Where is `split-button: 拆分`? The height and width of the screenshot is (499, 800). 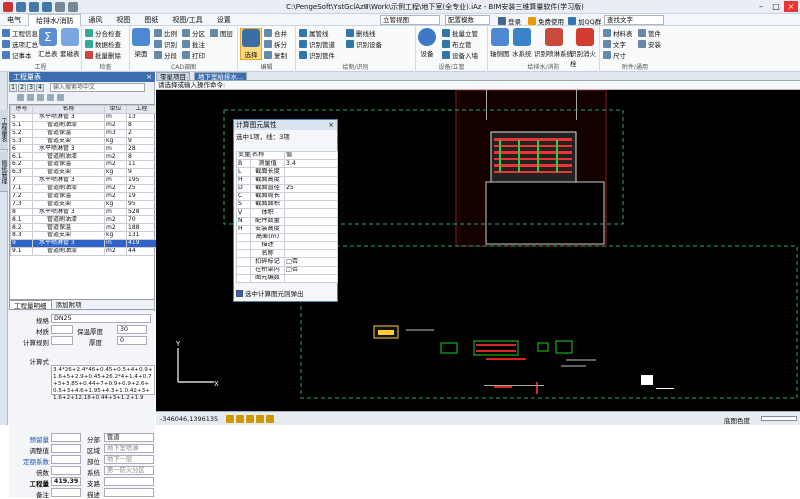
split-button: 拆分 is located at coordinates (275, 44).